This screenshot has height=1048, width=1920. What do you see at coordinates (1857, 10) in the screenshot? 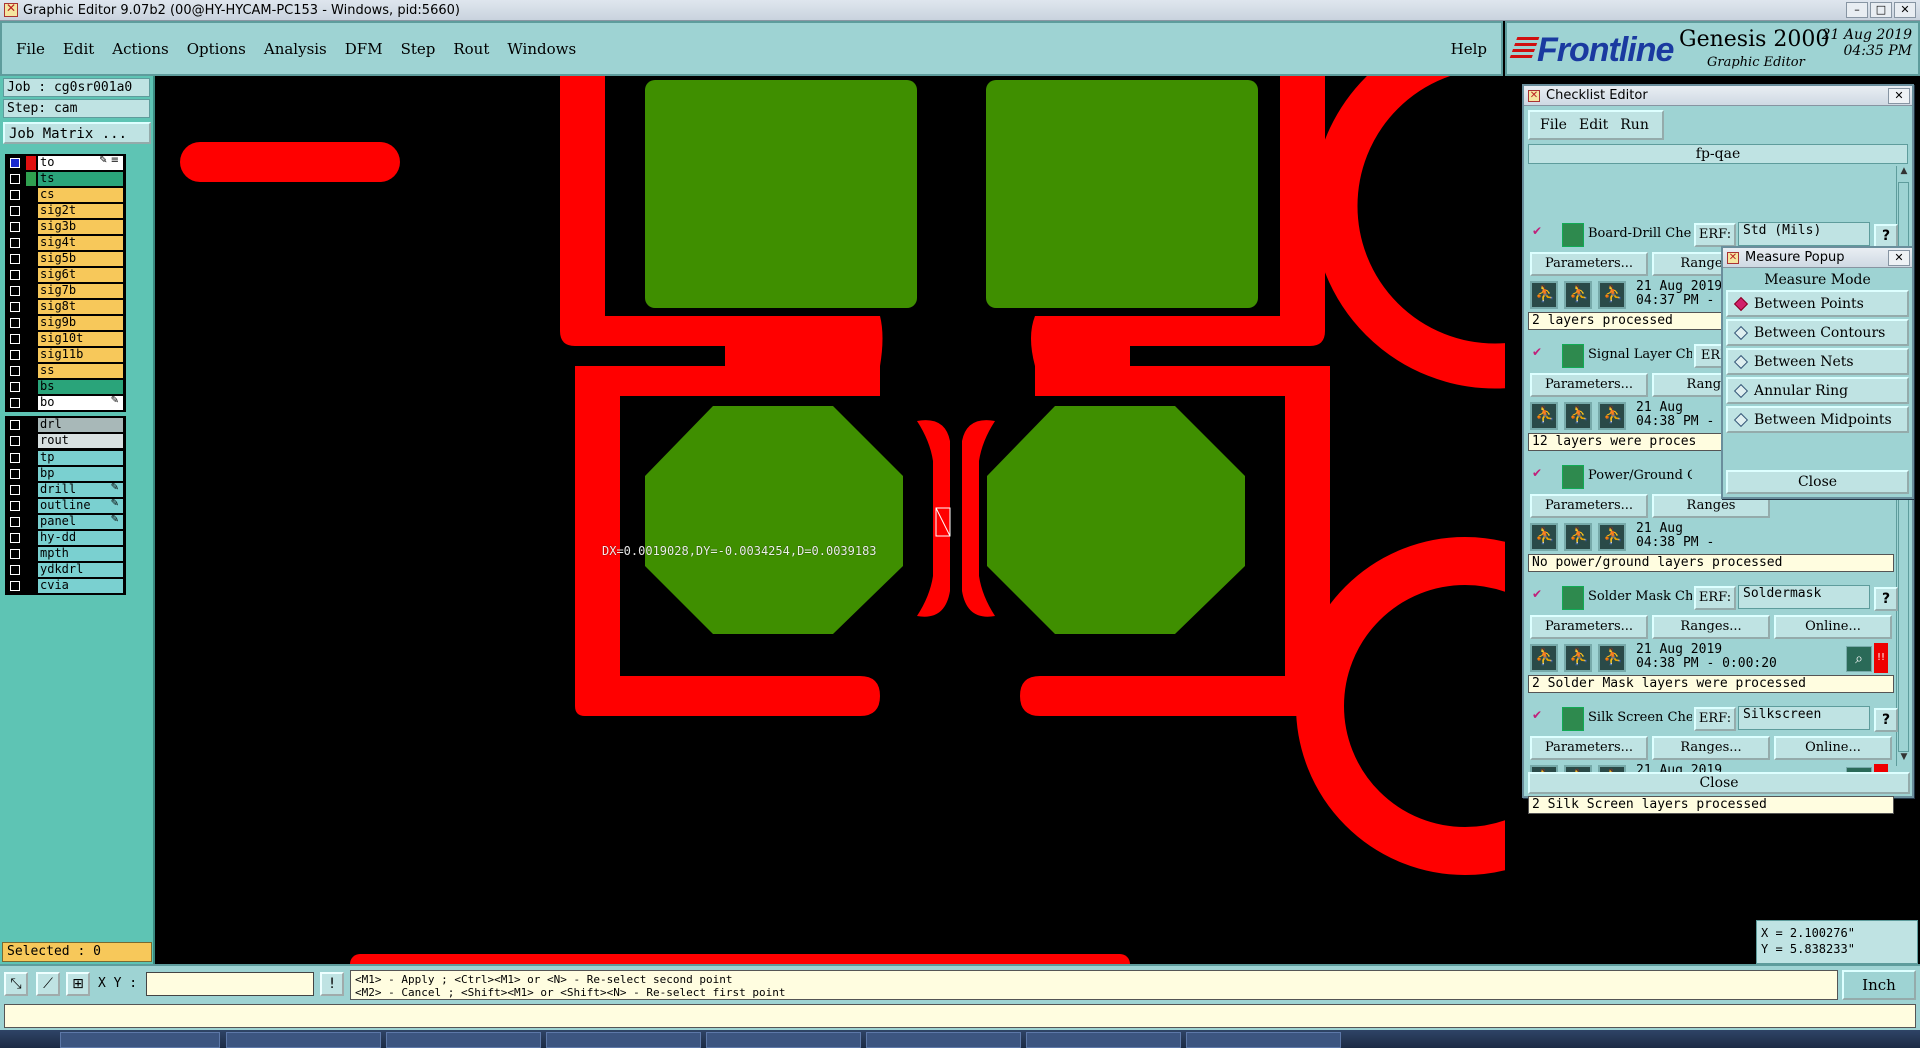
I see `minimize-button: –` at bounding box center [1857, 10].